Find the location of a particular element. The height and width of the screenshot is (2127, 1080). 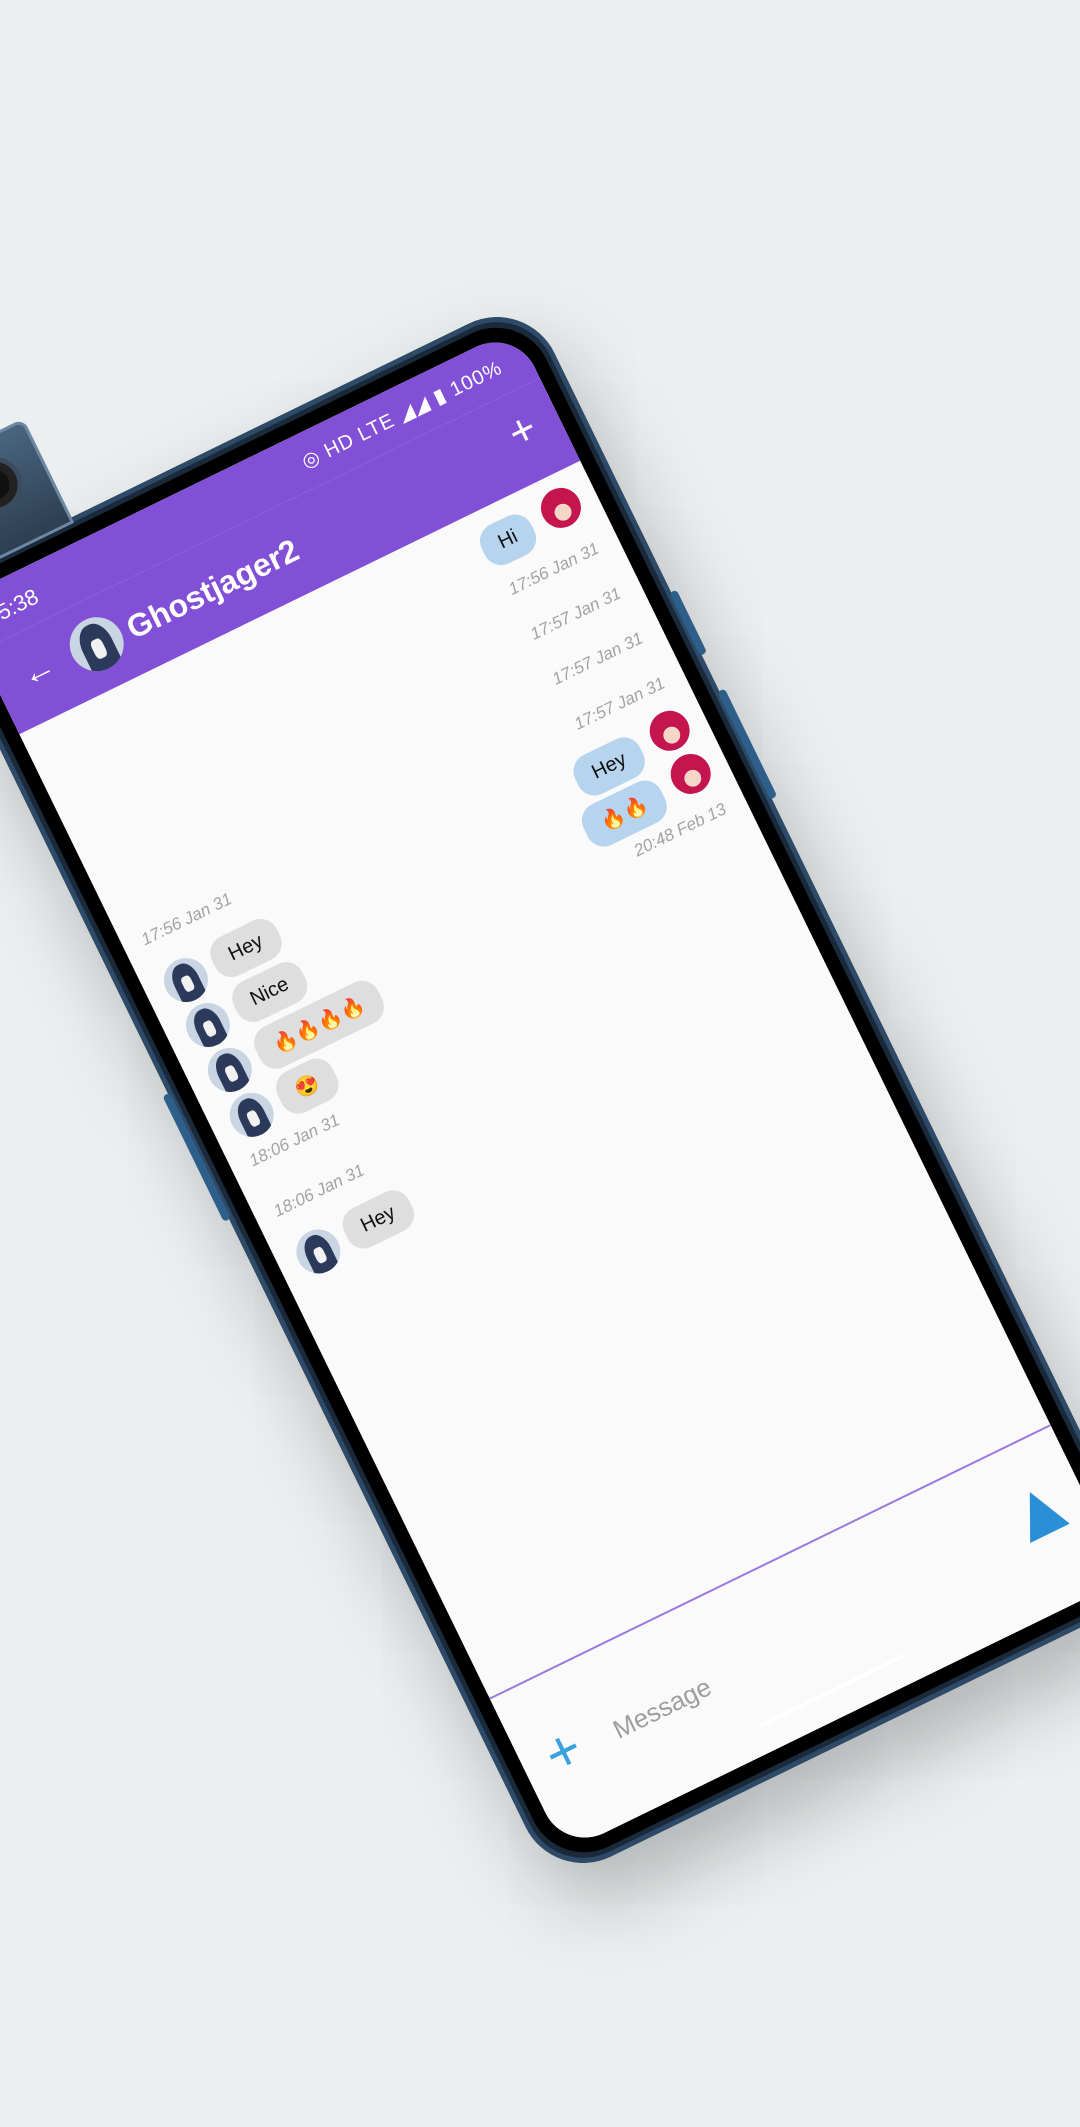

battery-percent: 100% is located at coordinates (476, 378).